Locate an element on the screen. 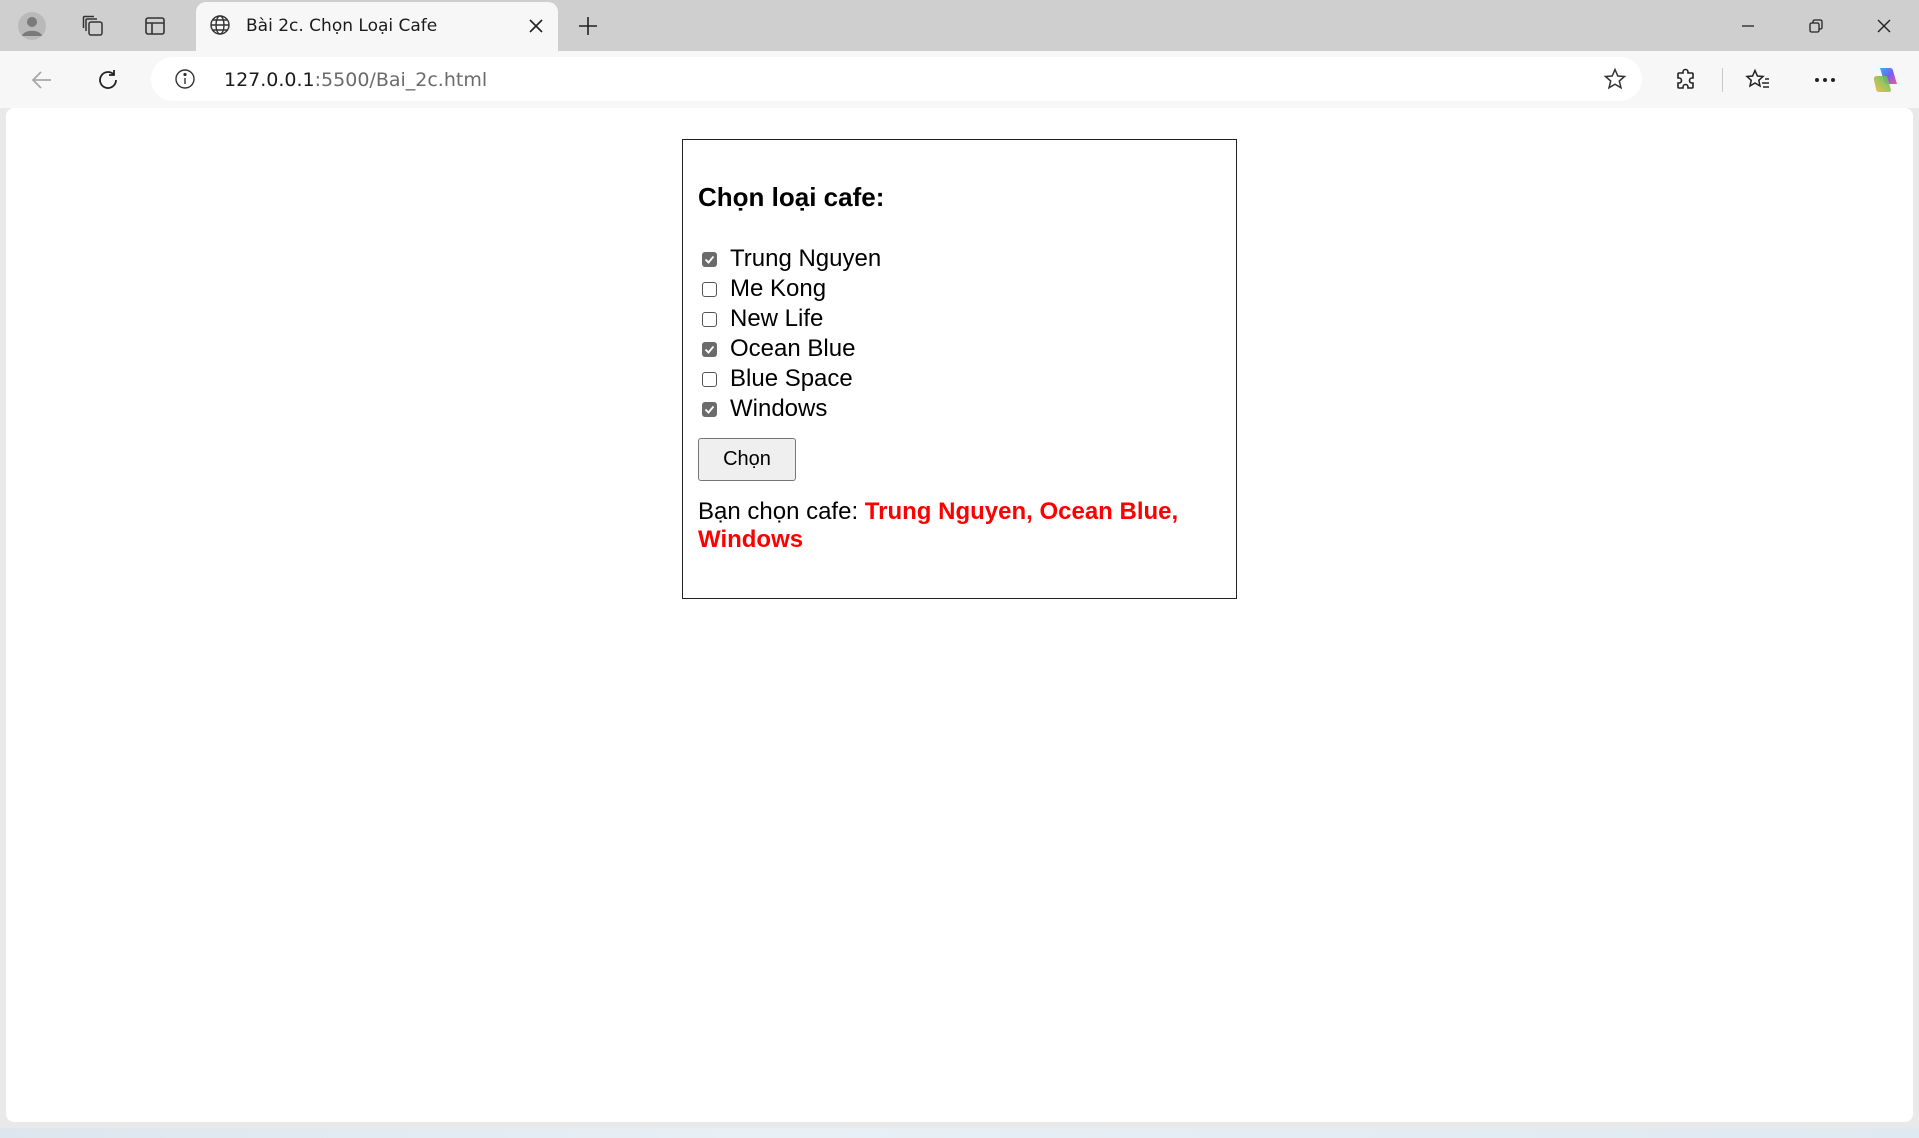  collections-icon is located at coordinates (92, 25).